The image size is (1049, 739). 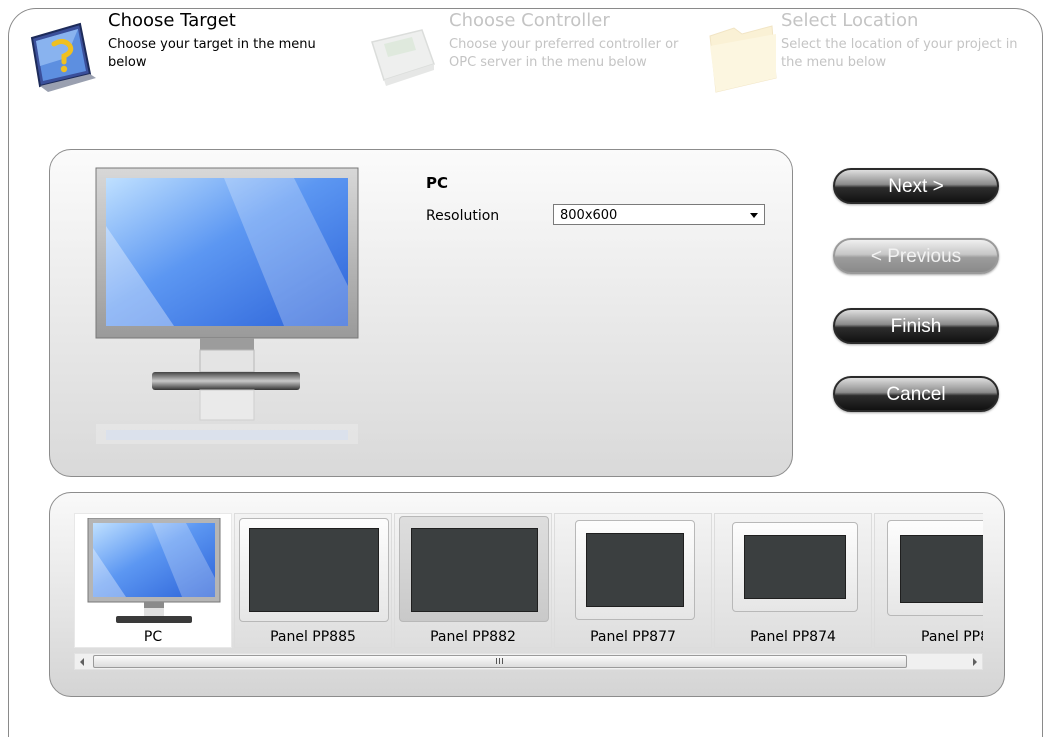 What do you see at coordinates (473, 637) in the screenshot?
I see `device-label: Panel PP882` at bounding box center [473, 637].